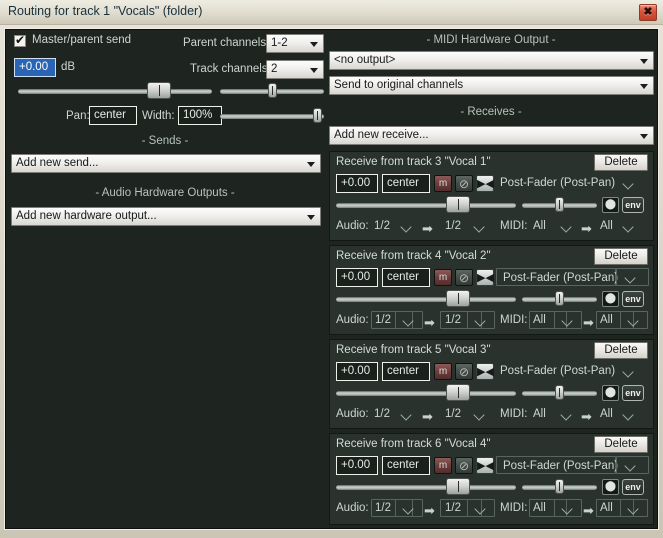 This screenshot has height=538, width=663. I want to click on midi-output-select: <no output>, so click(491, 60).